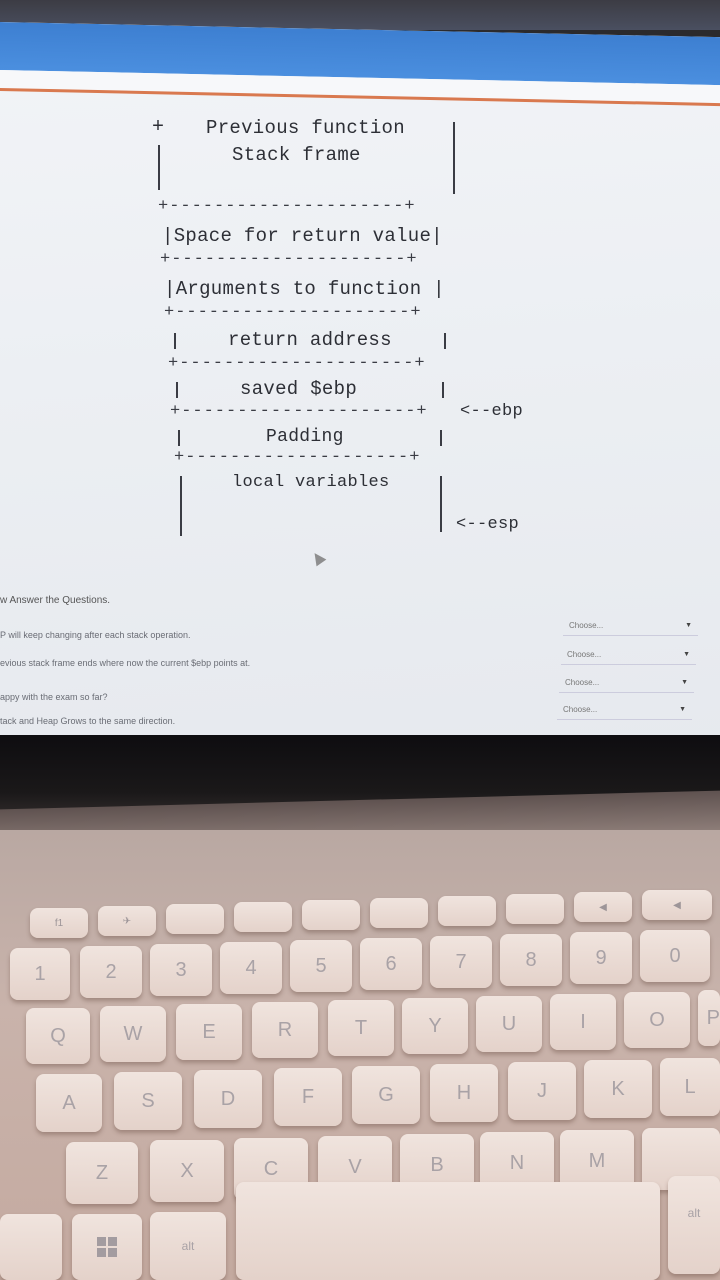 The height and width of the screenshot is (1280, 720). I want to click on arguments-cell: |Arguments to function |, so click(304, 289).